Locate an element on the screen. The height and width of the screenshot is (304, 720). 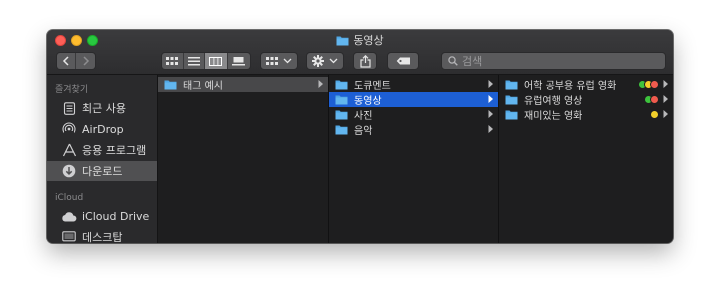
tag-icon is located at coordinates (403, 61).